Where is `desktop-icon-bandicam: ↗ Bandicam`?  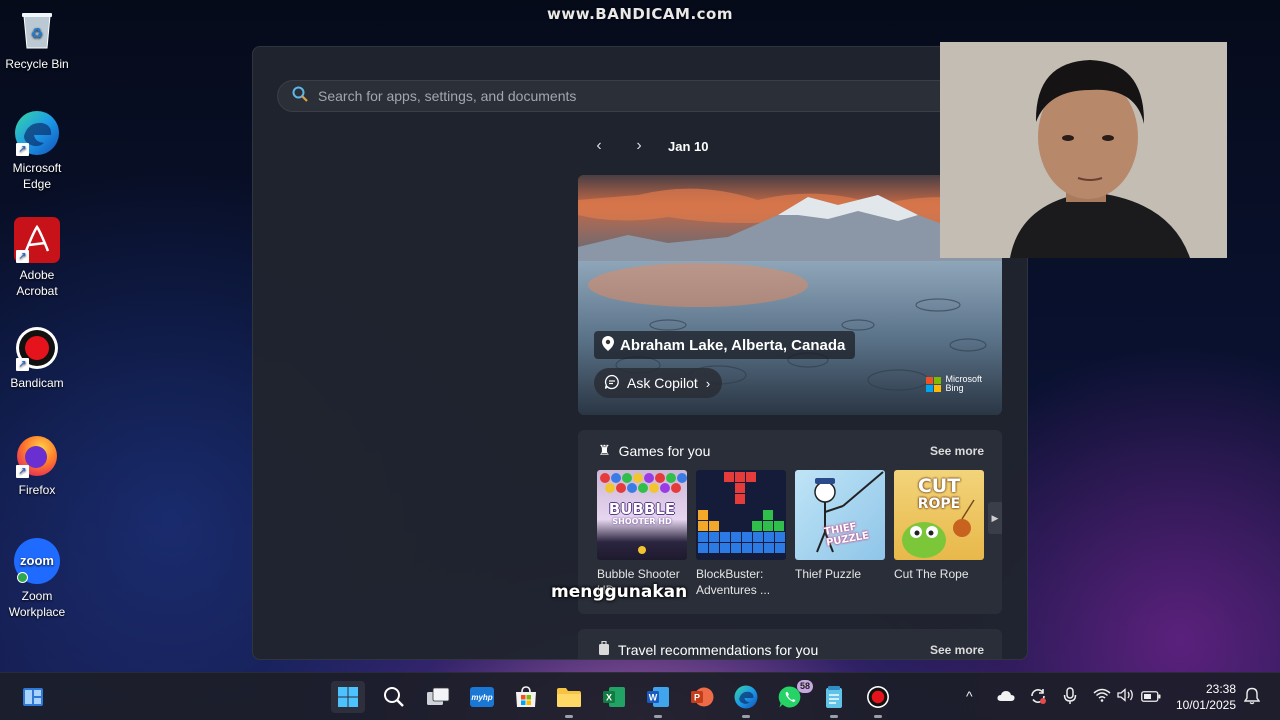 desktop-icon-bandicam: ↗ Bandicam is located at coordinates (37, 358).